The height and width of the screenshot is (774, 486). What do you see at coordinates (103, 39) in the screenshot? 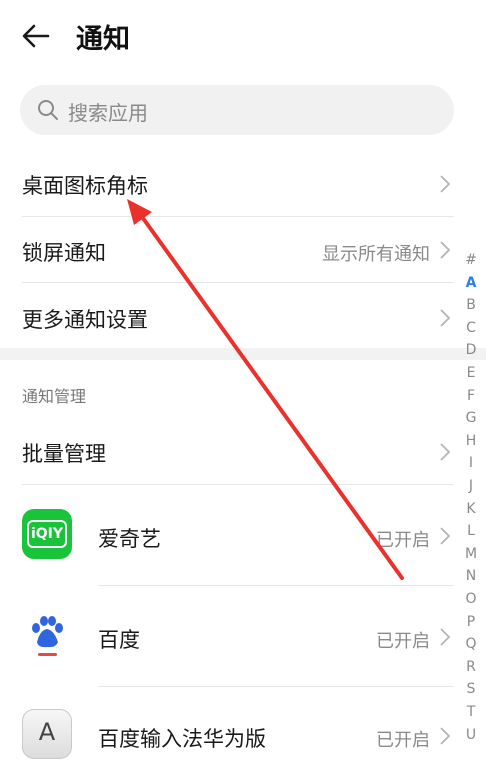
I see `page-title: 通知` at bounding box center [103, 39].